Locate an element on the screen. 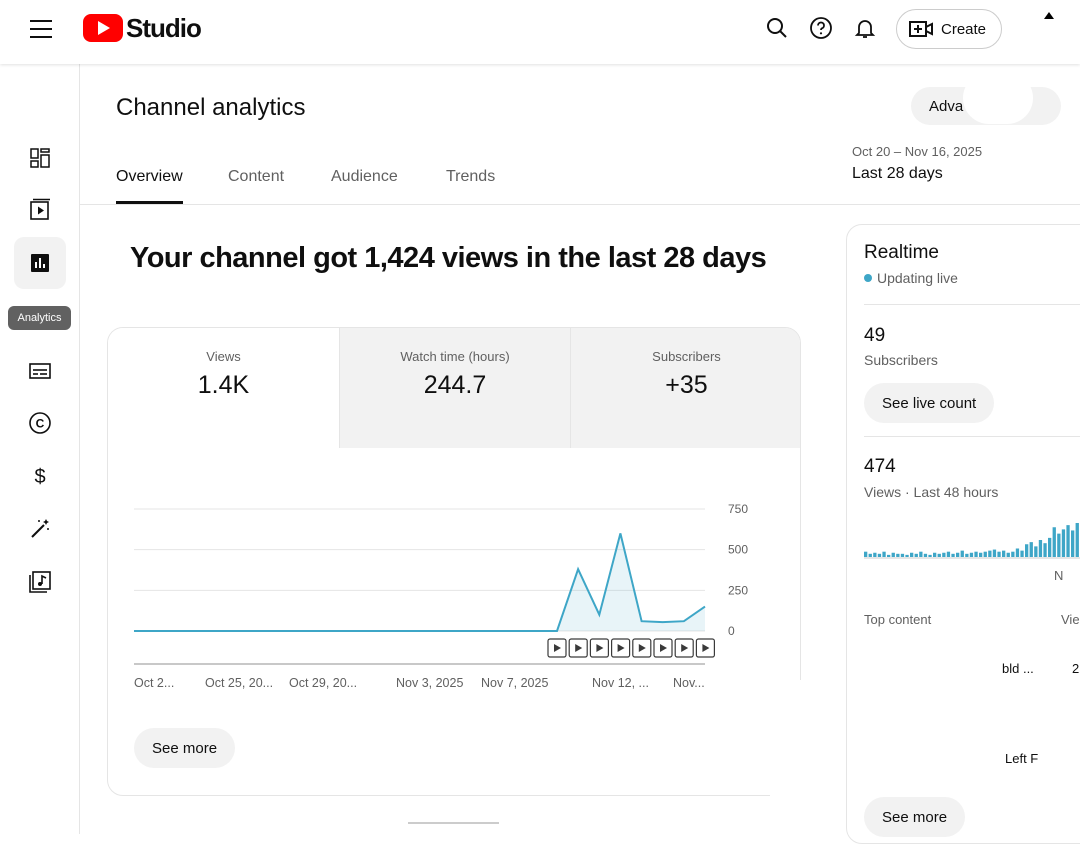  realtime-see-more-button: See more is located at coordinates (914, 817).